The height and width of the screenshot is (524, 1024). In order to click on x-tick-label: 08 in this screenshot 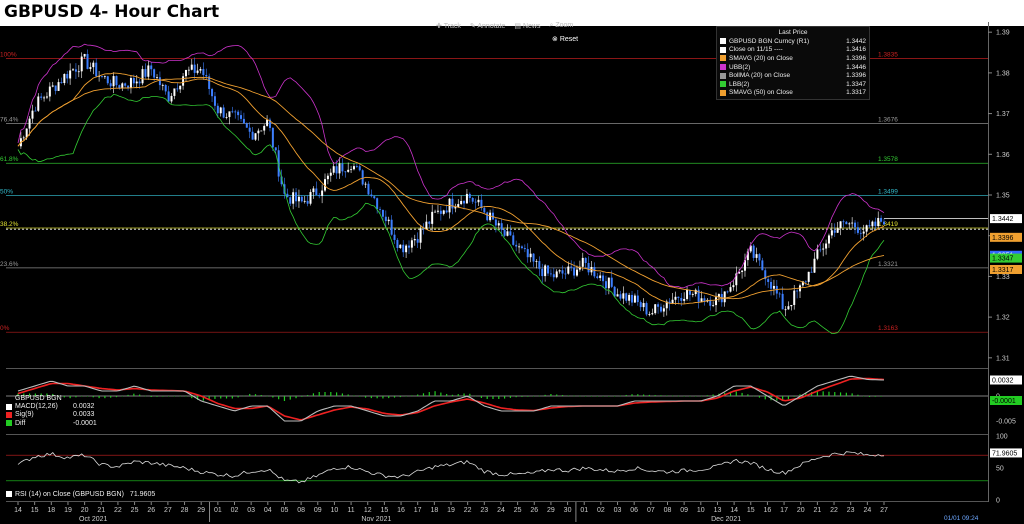, I will do `click(668, 510)`.